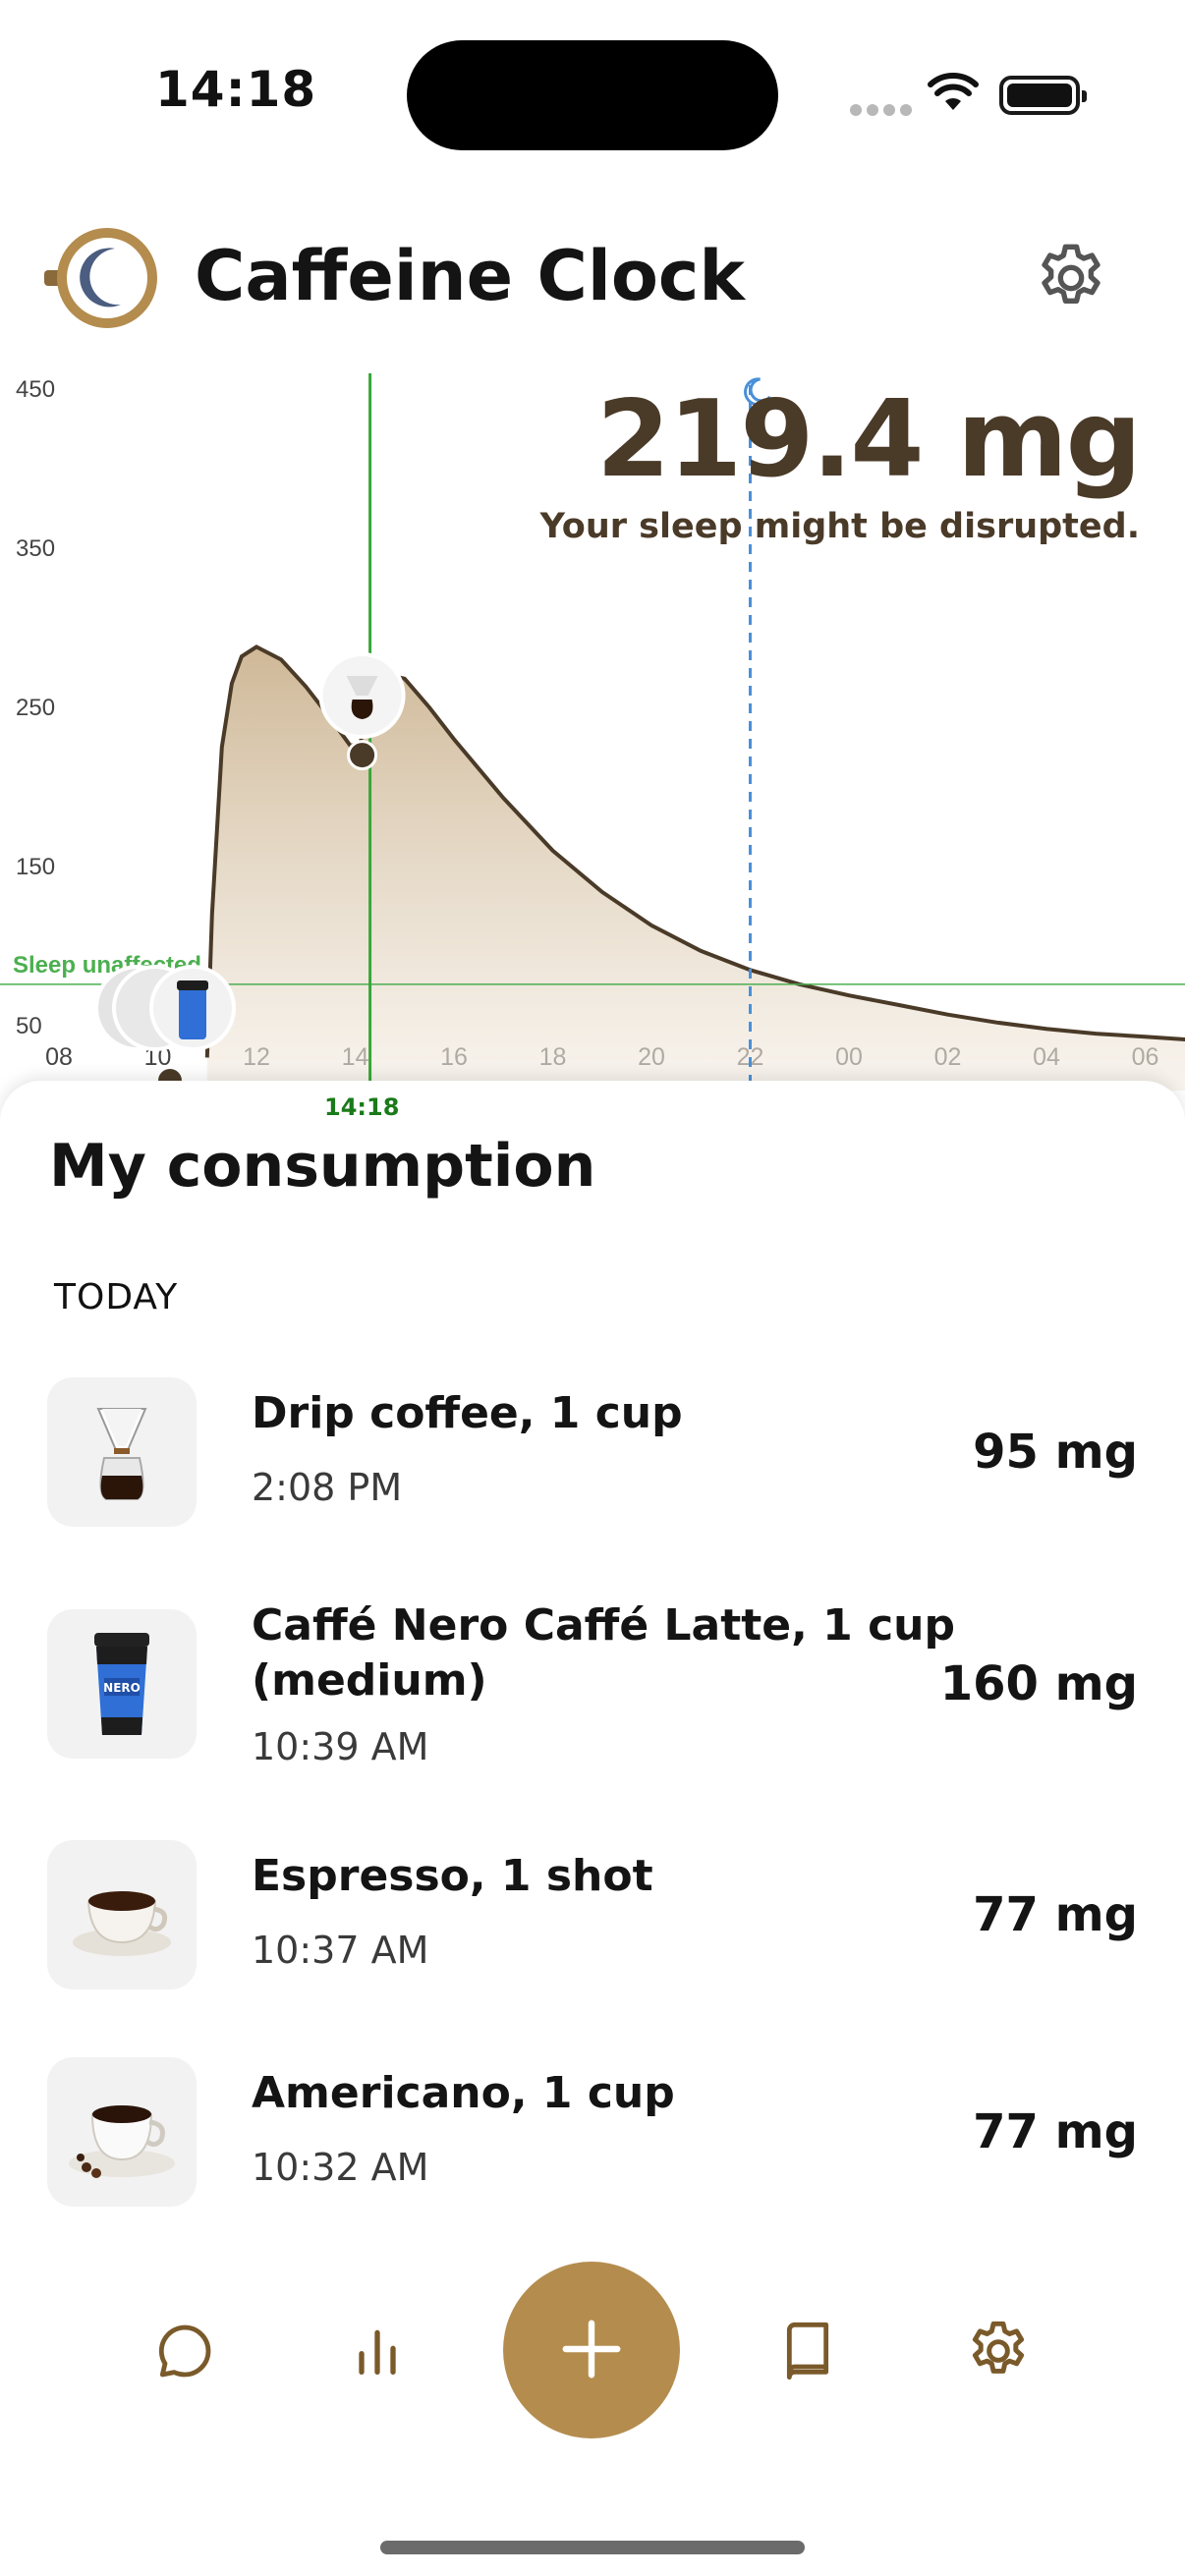 The image size is (1185, 2576). What do you see at coordinates (122, 1914) in the screenshot?
I see `espresso-icon` at bounding box center [122, 1914].